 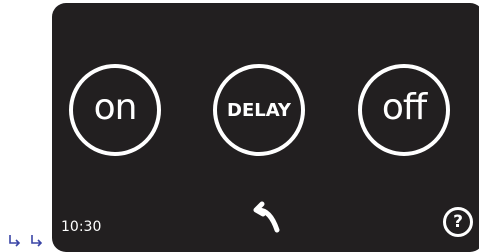 I want to click on back-button, so click(x=266, y=217).